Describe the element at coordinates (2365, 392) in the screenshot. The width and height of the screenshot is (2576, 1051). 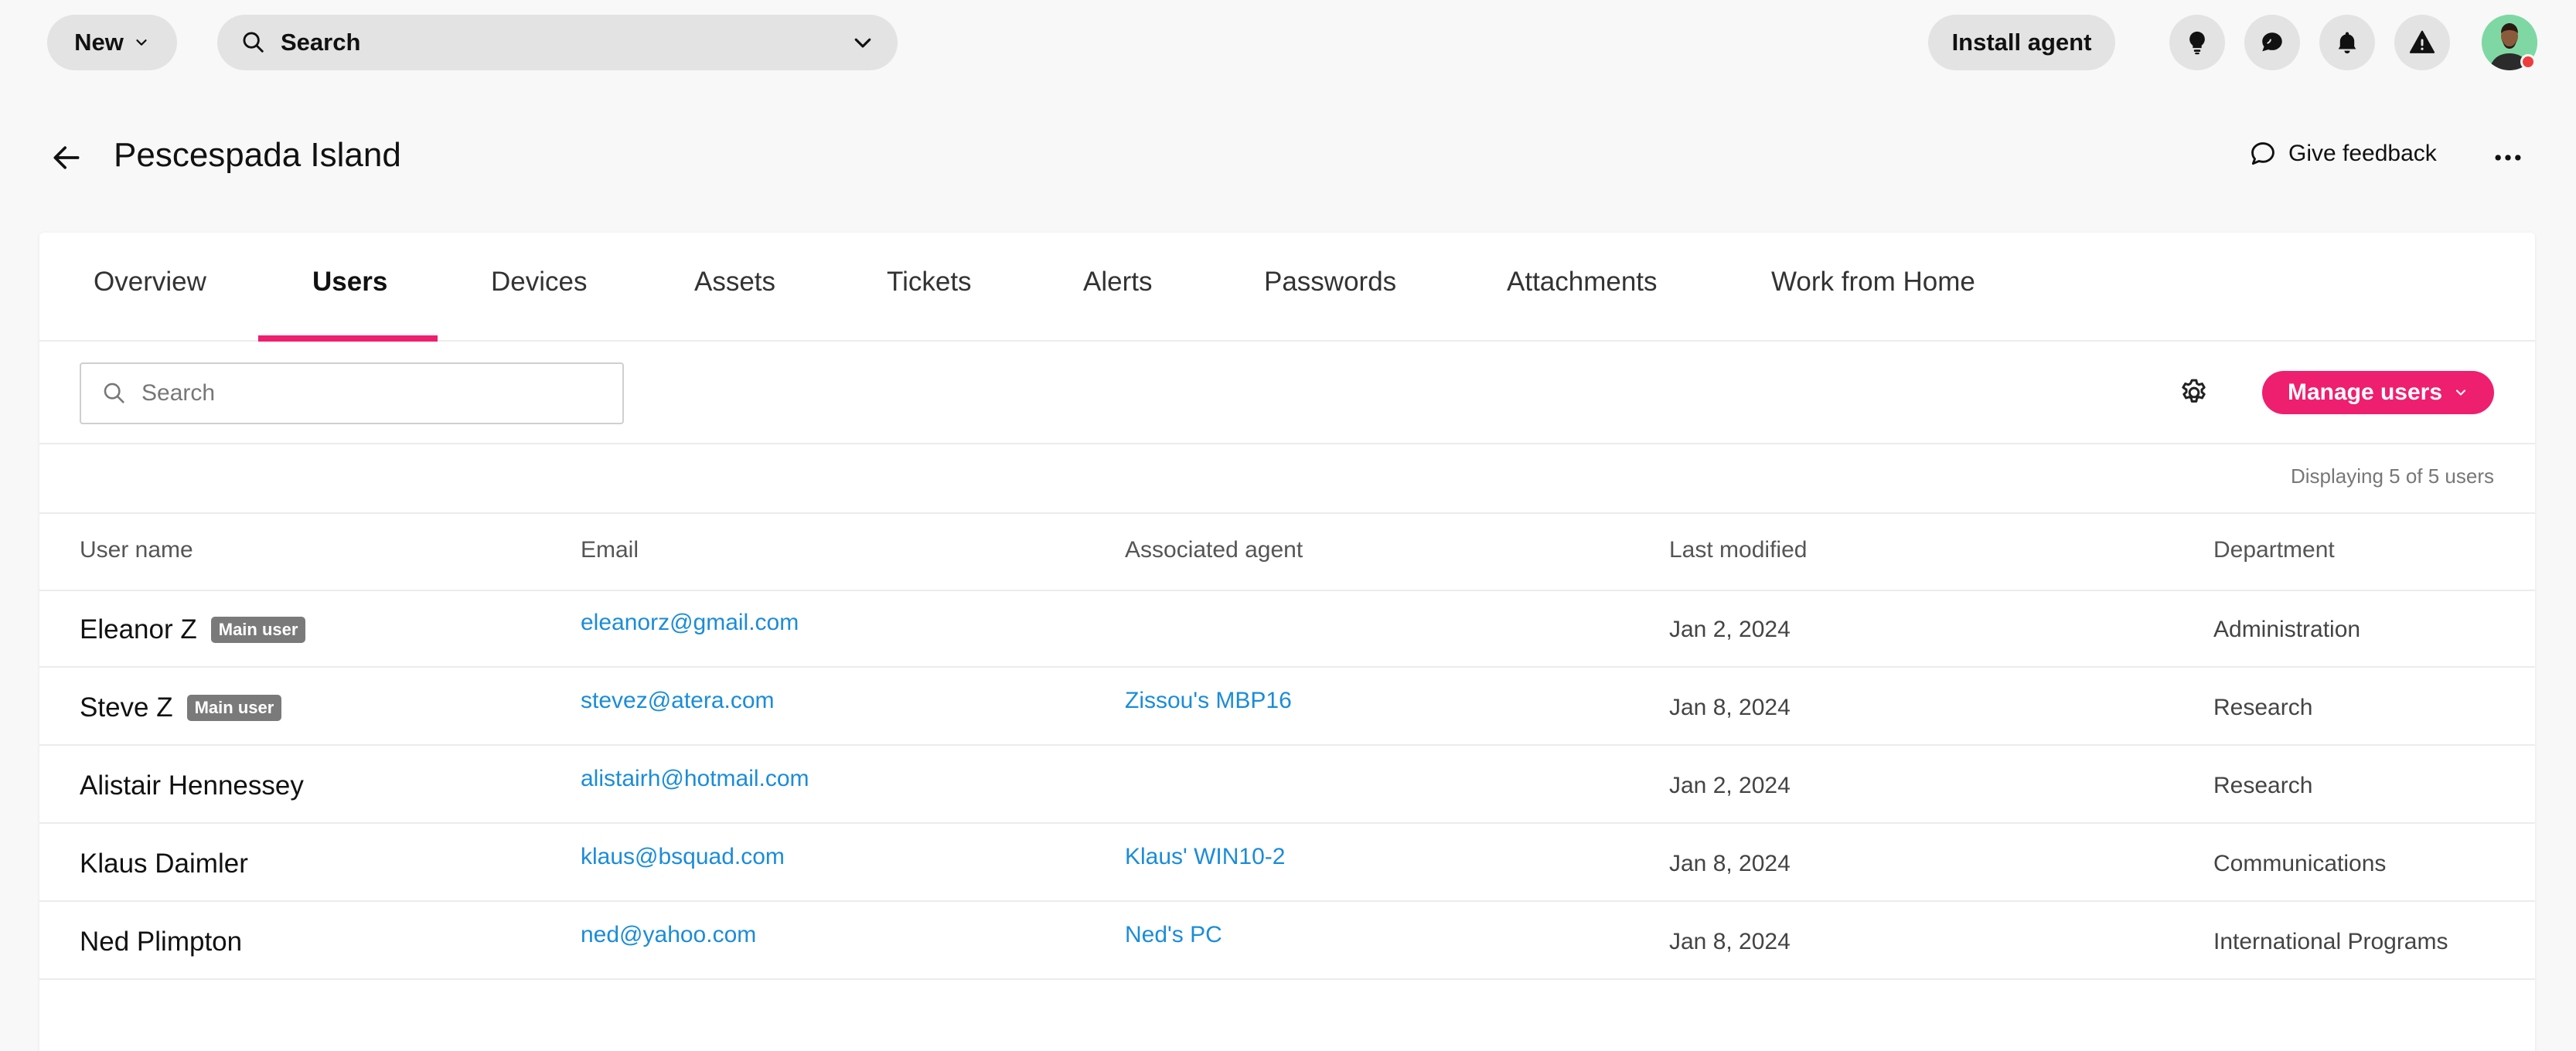
I see `manage-users-label: Manage users` at that location.